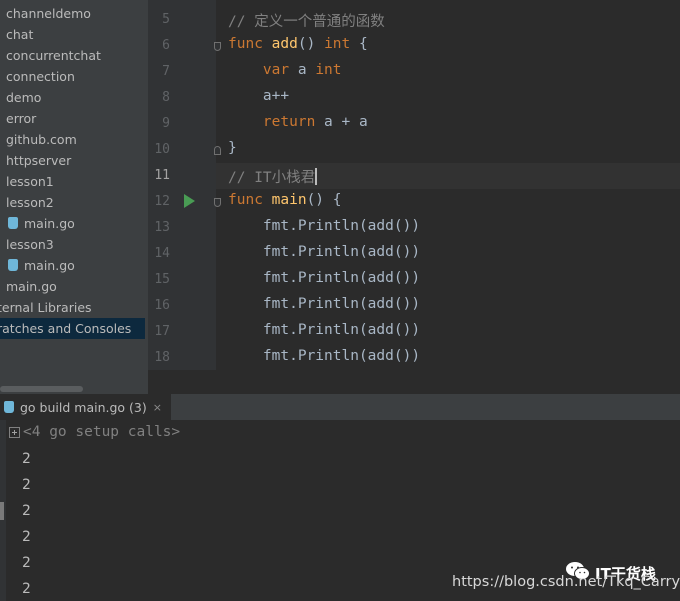  What do you see at coordinates (166, 19) in the screenshot?
I see `line-number: 5` at bounding box center [166, 19].